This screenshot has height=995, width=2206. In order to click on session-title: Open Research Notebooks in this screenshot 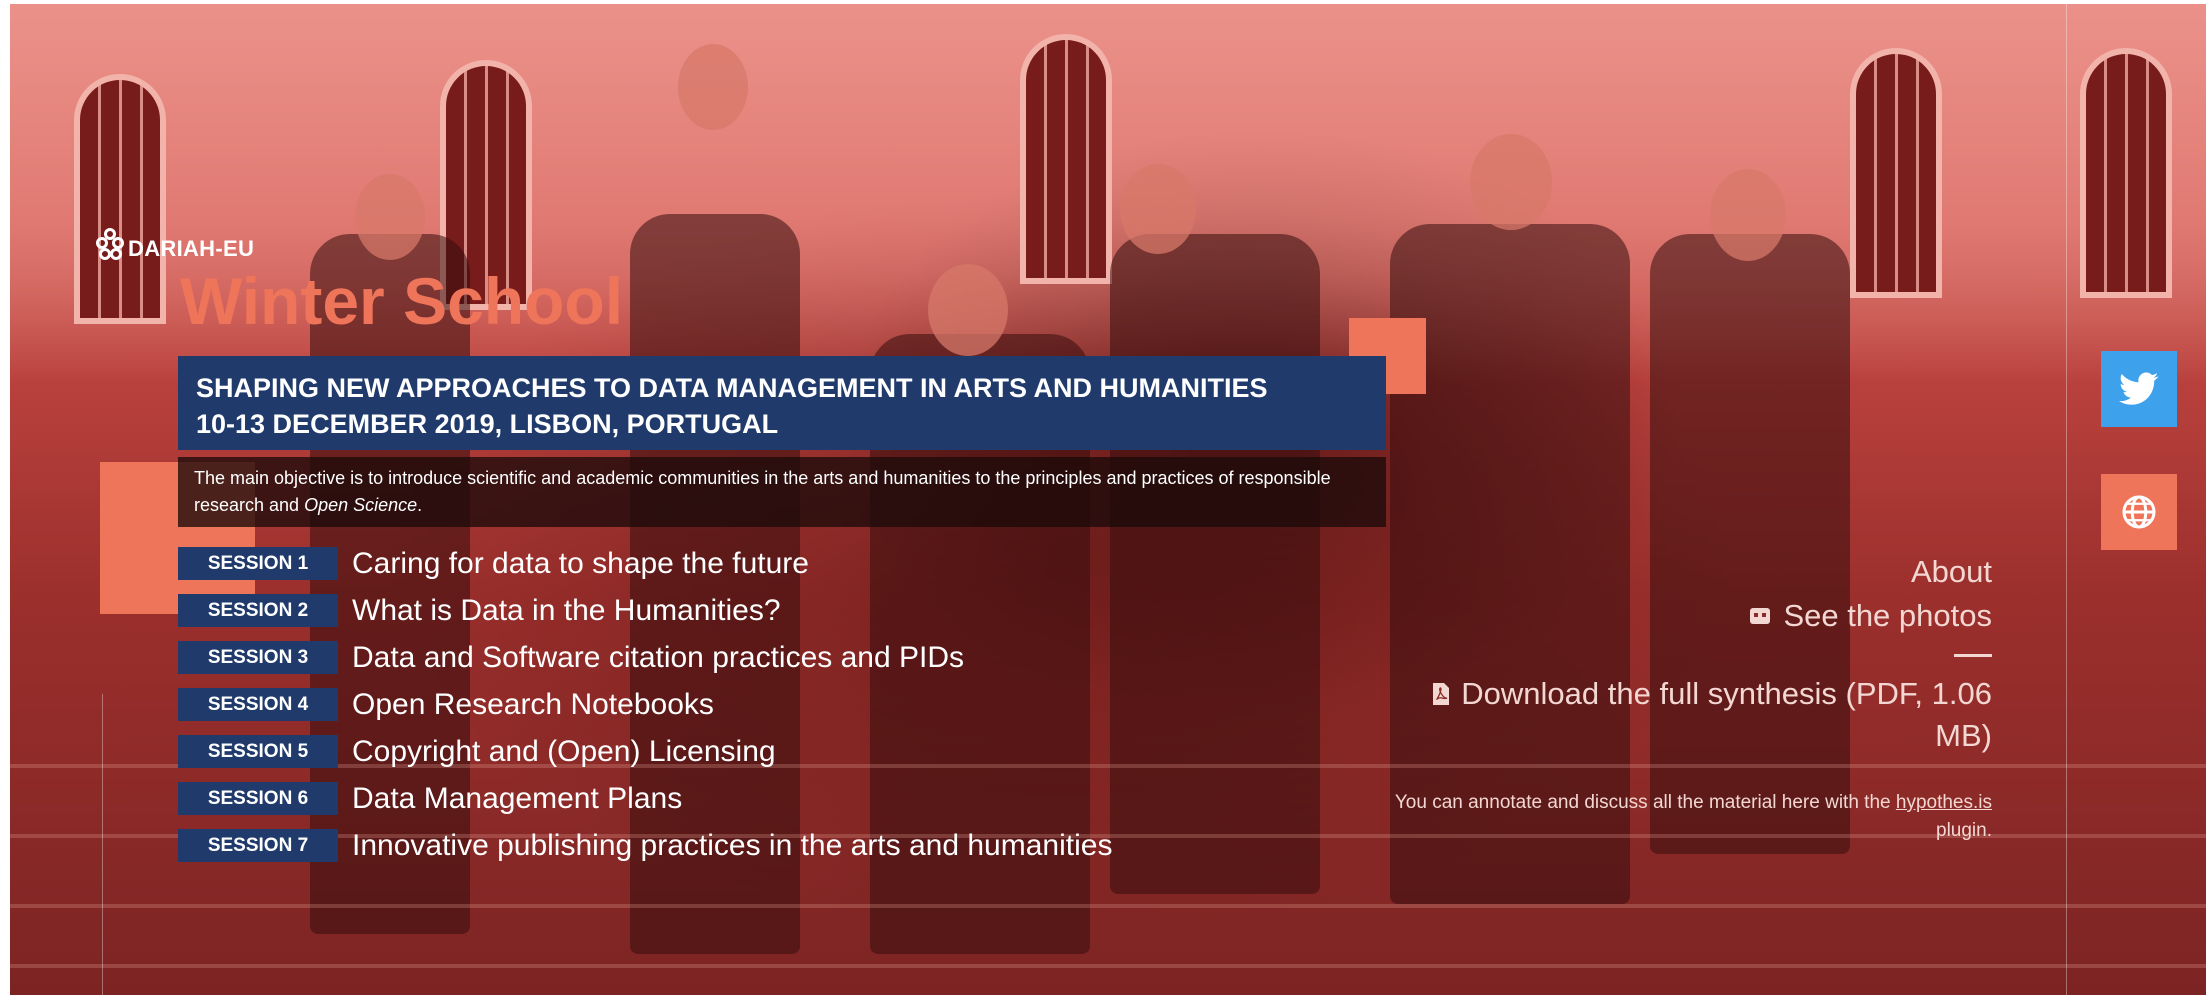, I will do `click(533, 705)`.